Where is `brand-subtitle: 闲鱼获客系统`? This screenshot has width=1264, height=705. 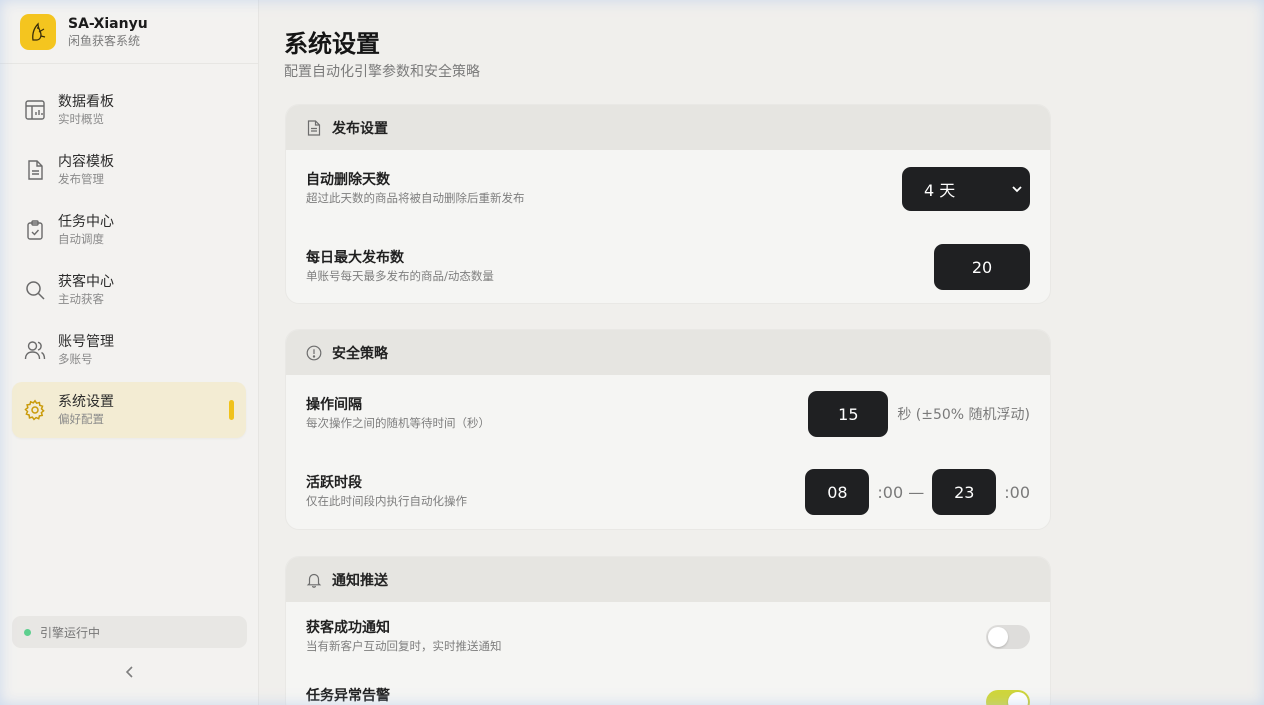 brand-subtitle: 闲鱼获客系统 is located at coordinates (104, 40).